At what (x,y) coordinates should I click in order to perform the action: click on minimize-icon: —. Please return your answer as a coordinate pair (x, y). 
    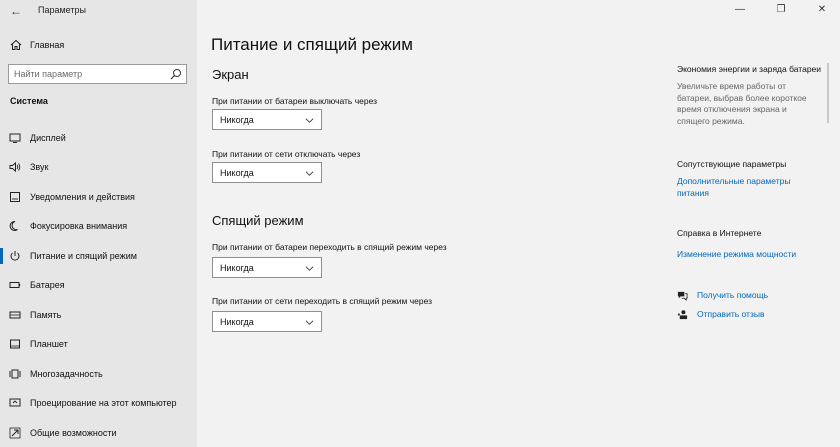
    Looking at the image, I should click on (740, 10).